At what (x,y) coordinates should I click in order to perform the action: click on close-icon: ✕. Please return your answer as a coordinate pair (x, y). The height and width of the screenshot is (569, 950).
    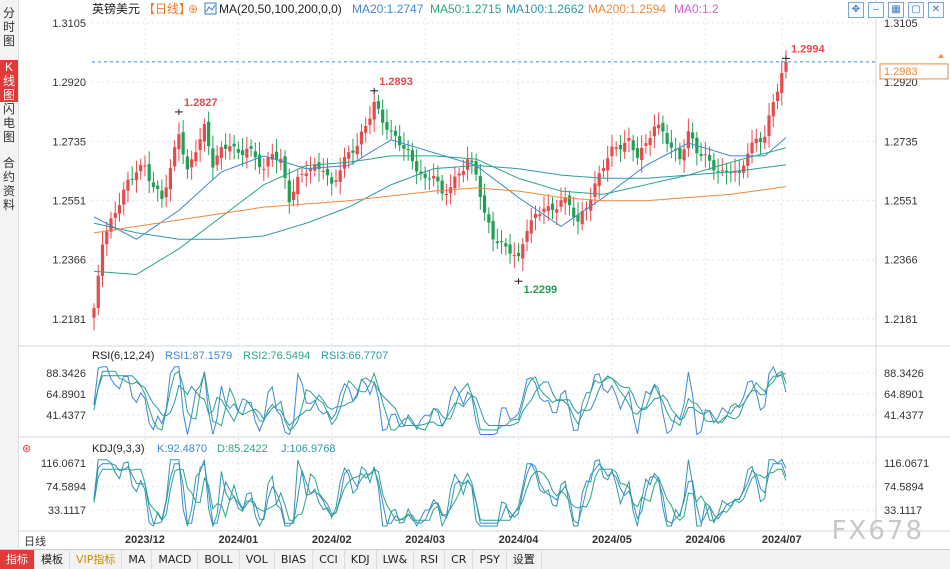
    Looking at the image, I should click on (936, 10).